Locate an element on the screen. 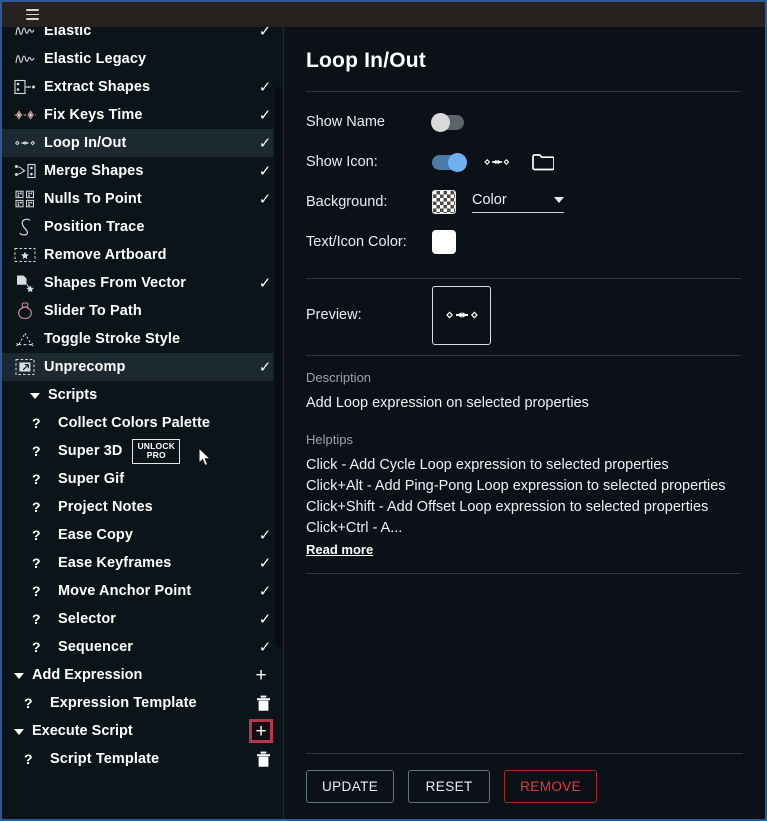 This screenshot has height=821, width=767. sidebar-item-unprecomp: Unprecomp ✓ is located at coordinates (142, 367).